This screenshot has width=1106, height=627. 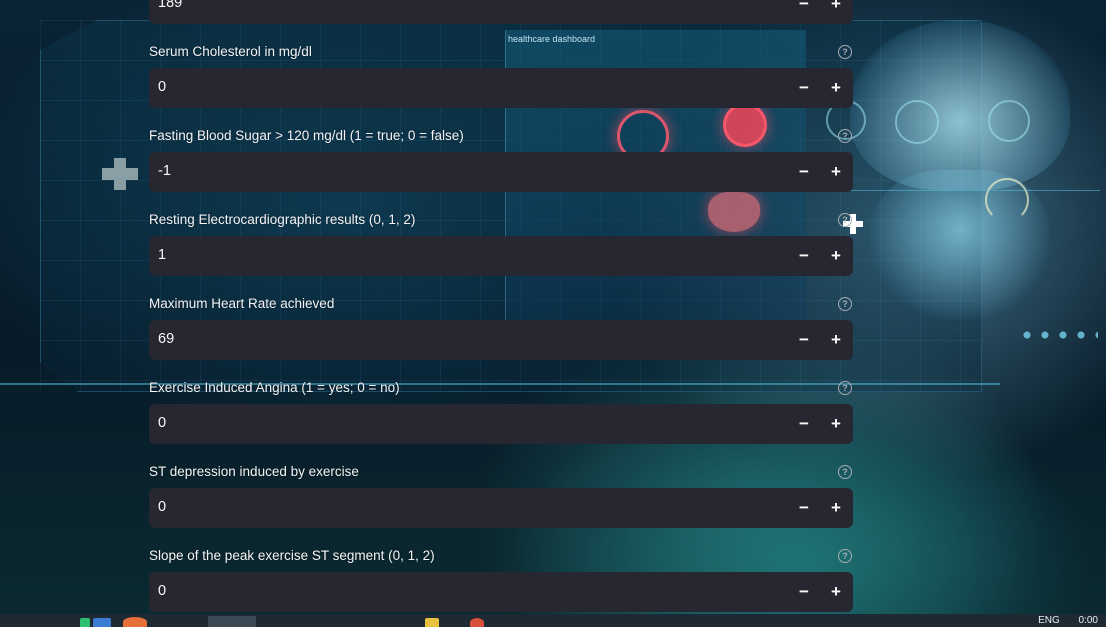 I want to click on max-heart-rate-input: 69 − +, so click(x=501, y=340).